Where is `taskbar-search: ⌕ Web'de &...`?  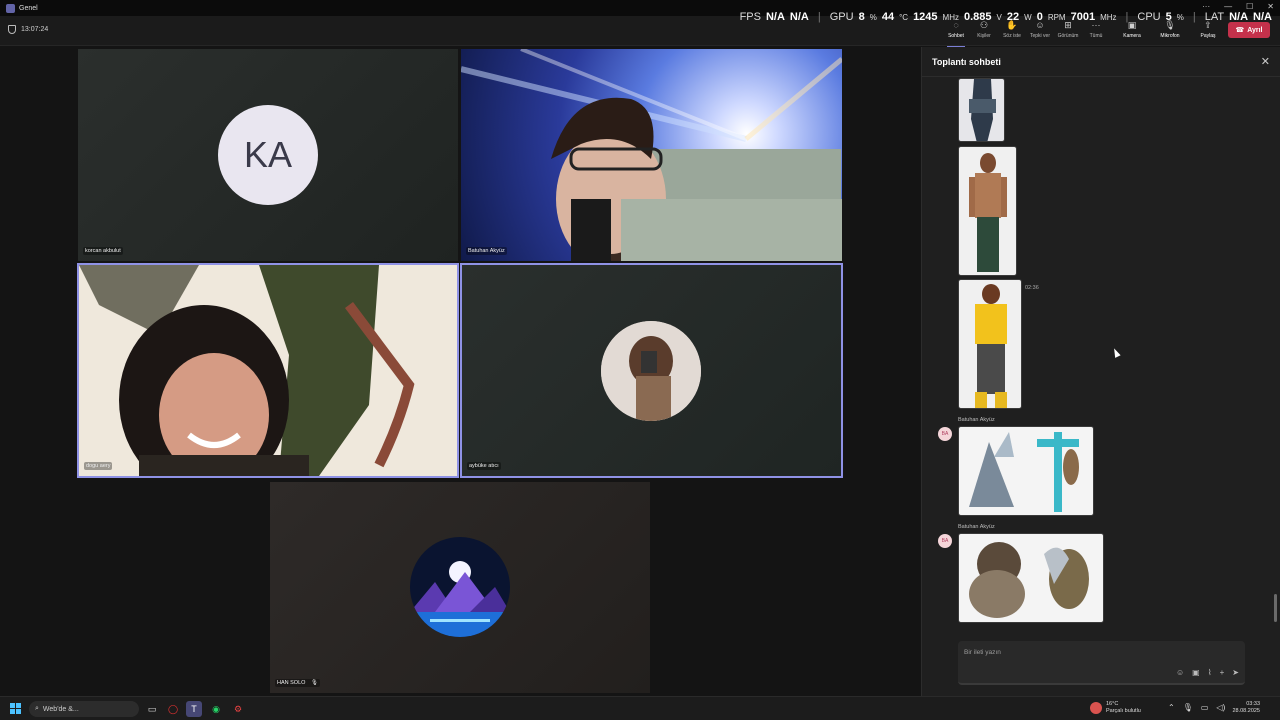 taskbar-search: ⌕ Web'de &... is located at coordinates (84, 709).